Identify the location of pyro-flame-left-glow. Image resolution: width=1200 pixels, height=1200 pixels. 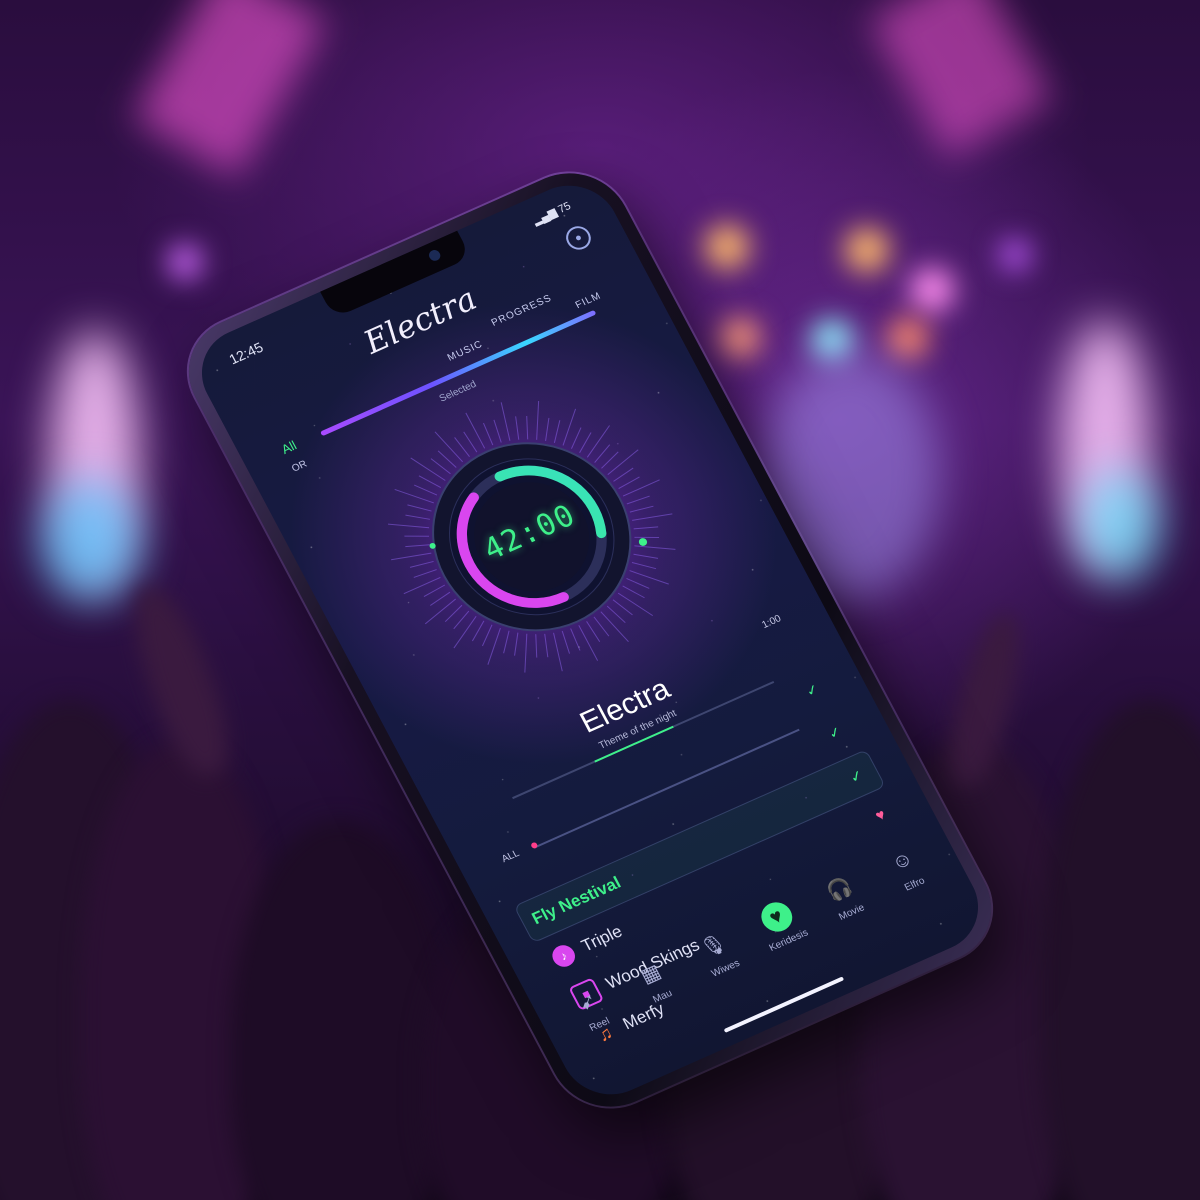
(90, 540).